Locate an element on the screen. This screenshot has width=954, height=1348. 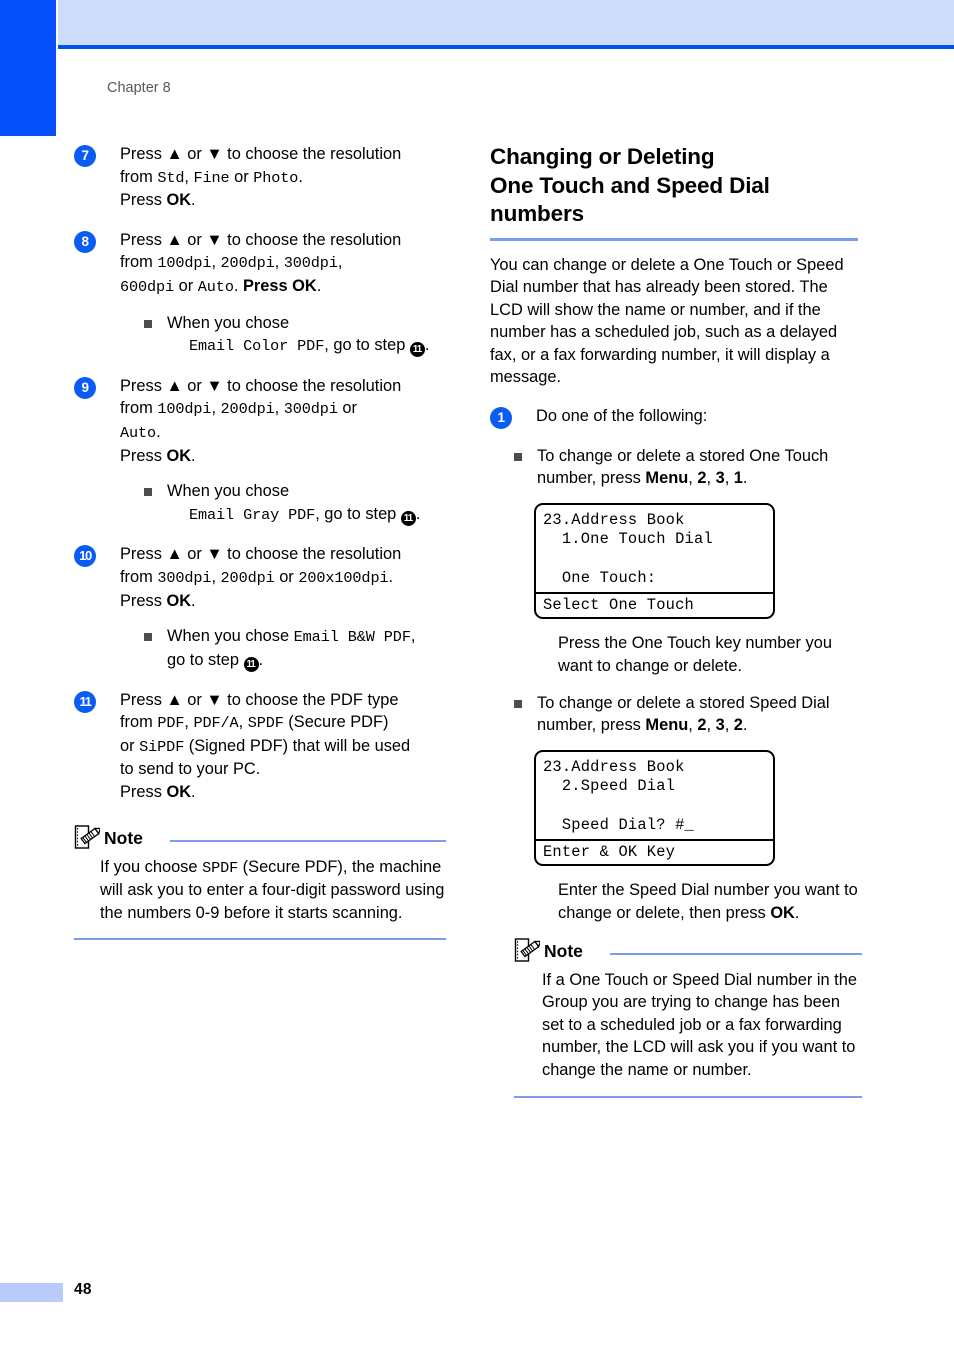
key-digit: 2 is located at coordinates (738, 725).